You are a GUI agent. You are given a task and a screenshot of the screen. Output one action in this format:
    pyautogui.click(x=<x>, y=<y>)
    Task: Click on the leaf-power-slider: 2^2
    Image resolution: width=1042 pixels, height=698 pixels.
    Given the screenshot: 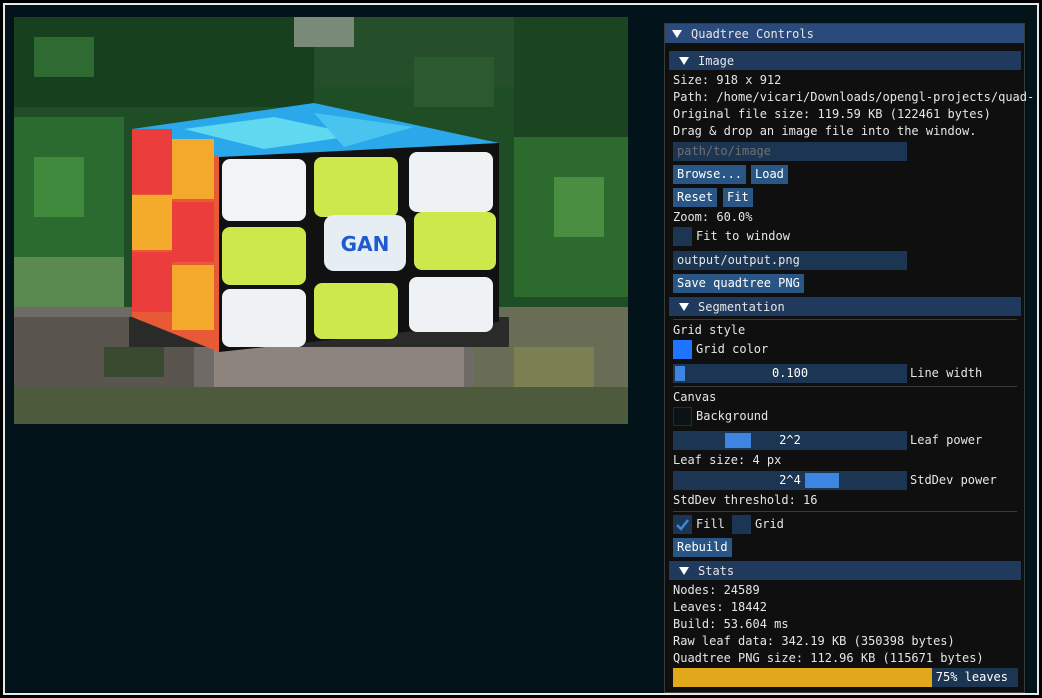 What is the action you would take?
    pyautogui.click(x=790, y=440)
    